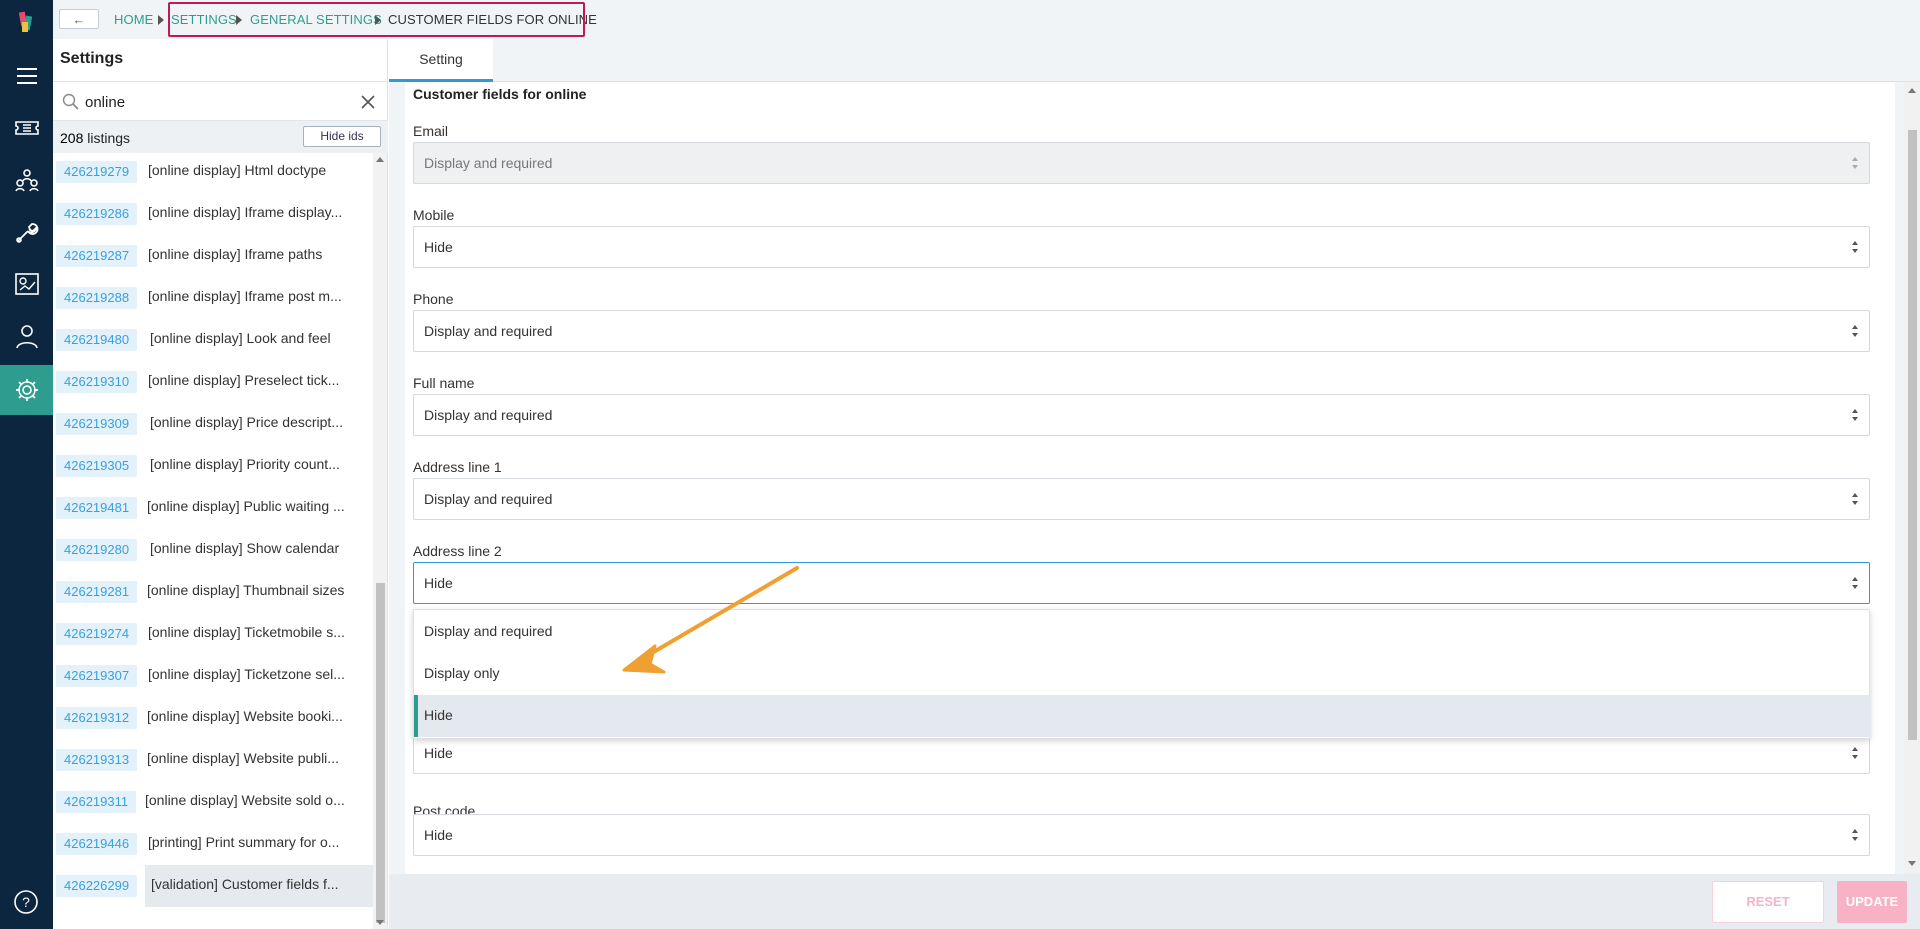 This screenshot has width=1920, height=929. I want to click on select-dropdown: Display and required Display only Hide, so click(1142, 674).